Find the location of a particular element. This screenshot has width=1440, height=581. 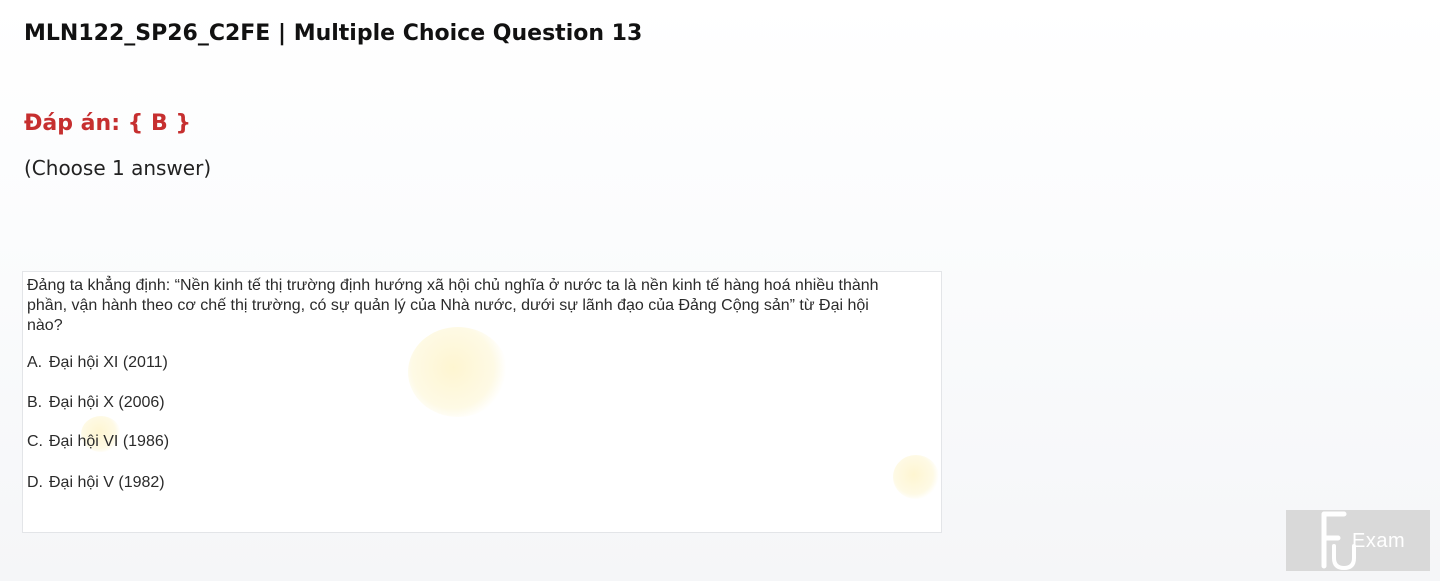

option-text: Đại hội V (1982) is located at coordinates (107, 482).